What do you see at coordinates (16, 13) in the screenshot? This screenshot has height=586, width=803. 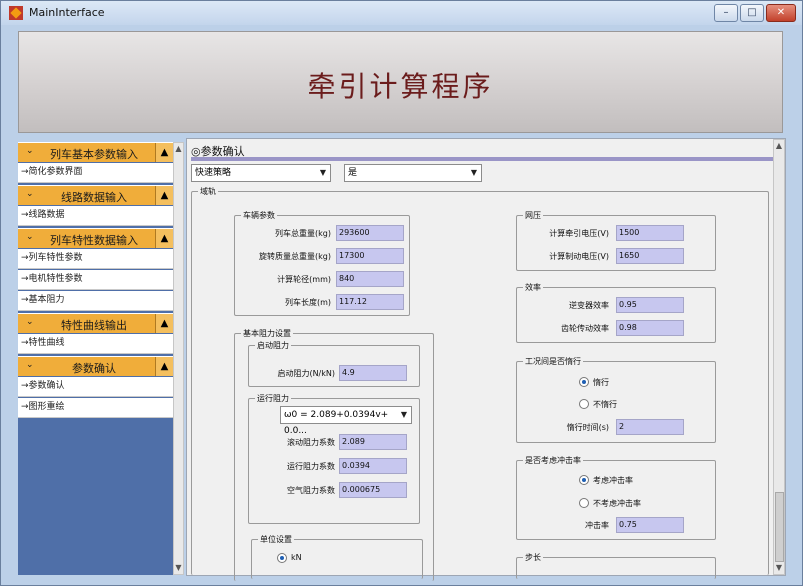 I see `matlab-icon` at bounding box center [16, 13].